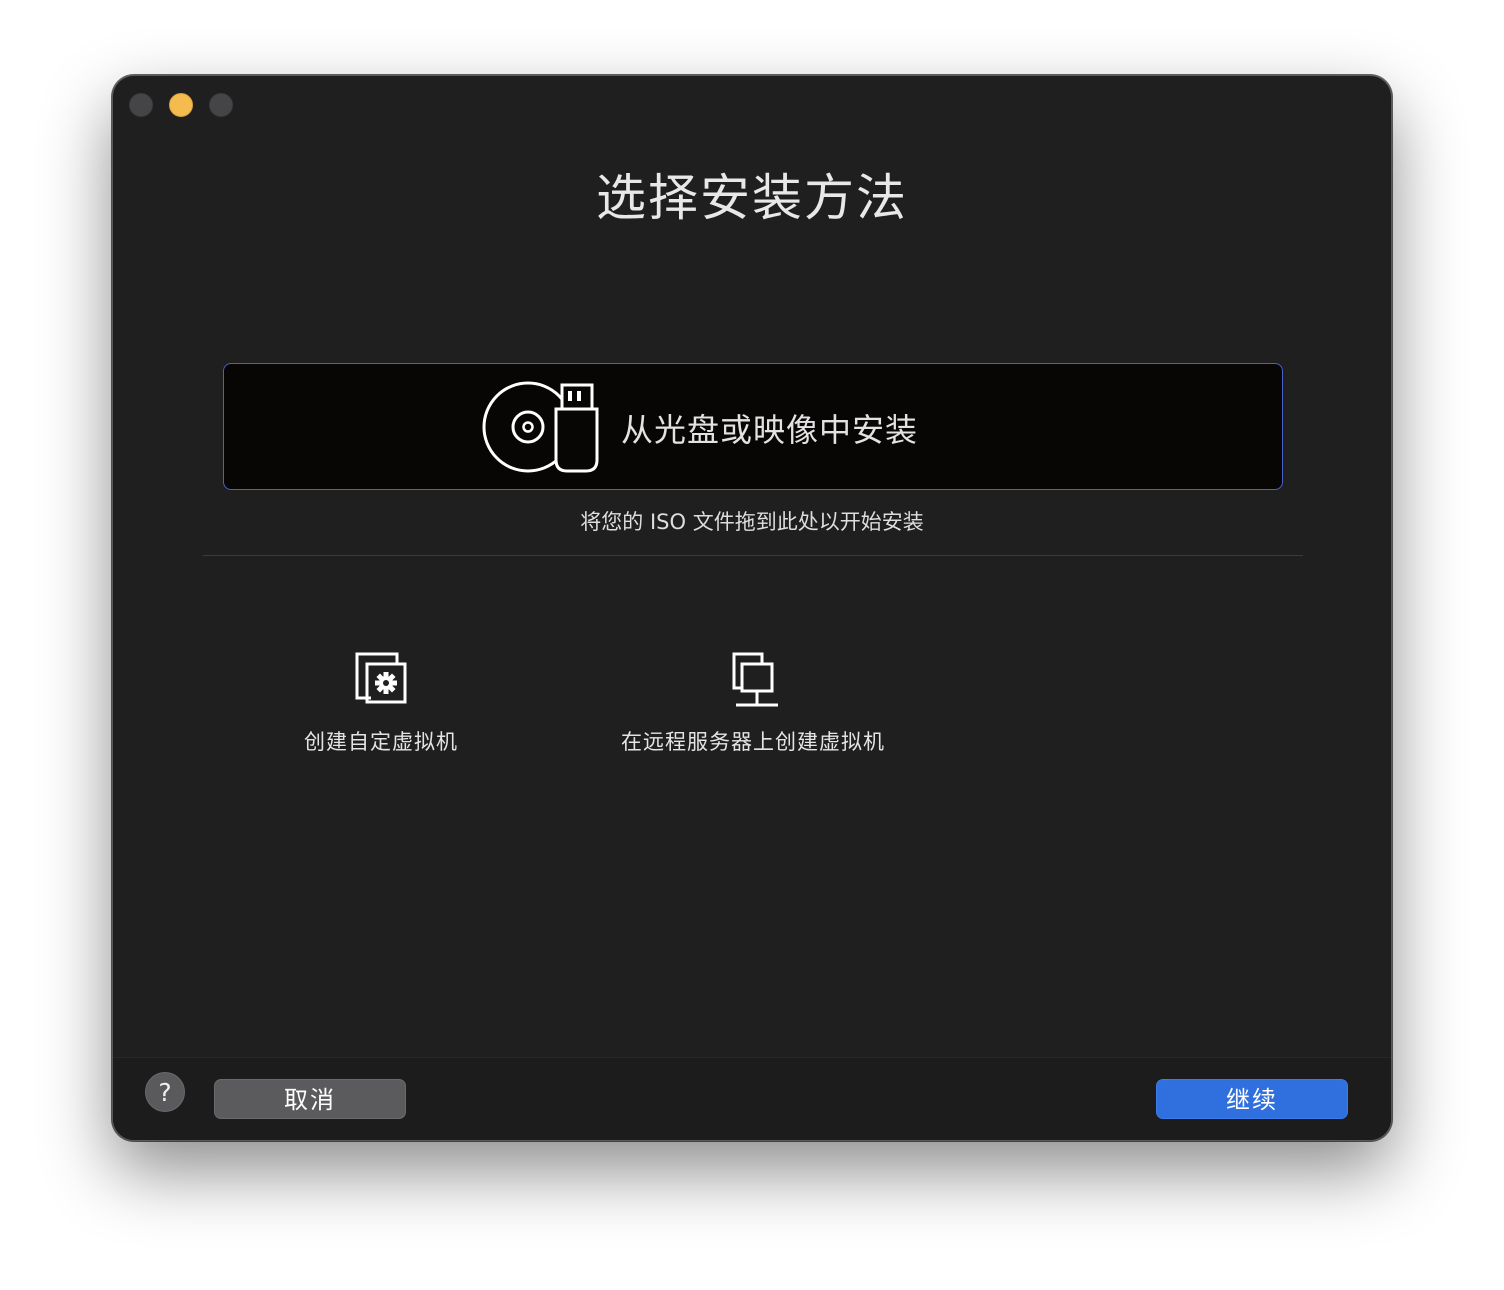  Describe the element at coordinates (770, 430) in the screenshot. I see `install-from-media-label: 从光盘或映像中安装` at that location.